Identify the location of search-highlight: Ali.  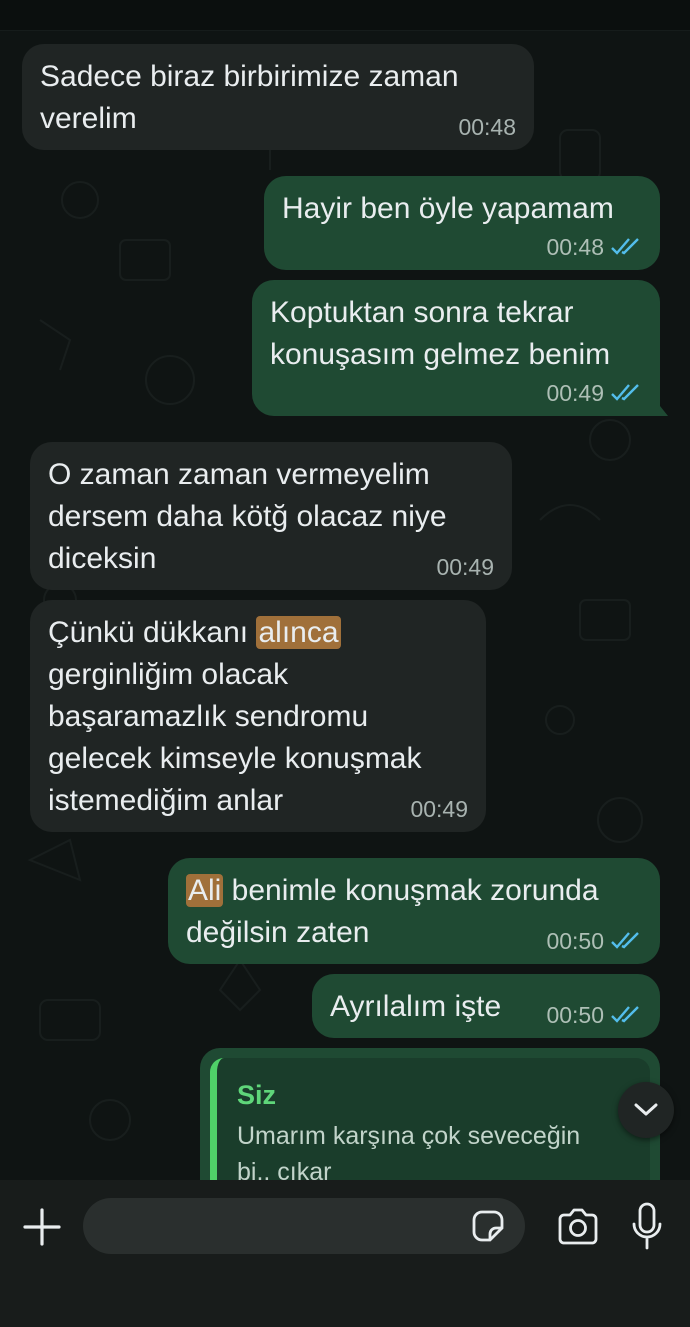
(205, 890).